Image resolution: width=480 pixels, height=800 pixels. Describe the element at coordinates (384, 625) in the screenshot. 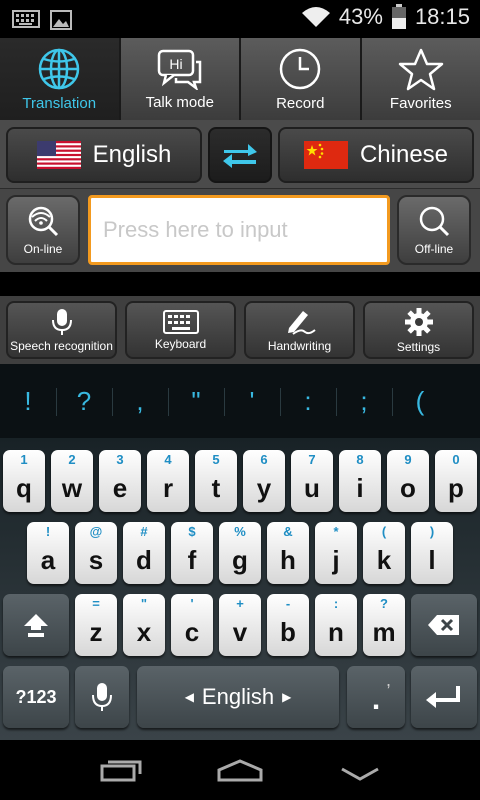

I see `key-m: ? m` at that location.